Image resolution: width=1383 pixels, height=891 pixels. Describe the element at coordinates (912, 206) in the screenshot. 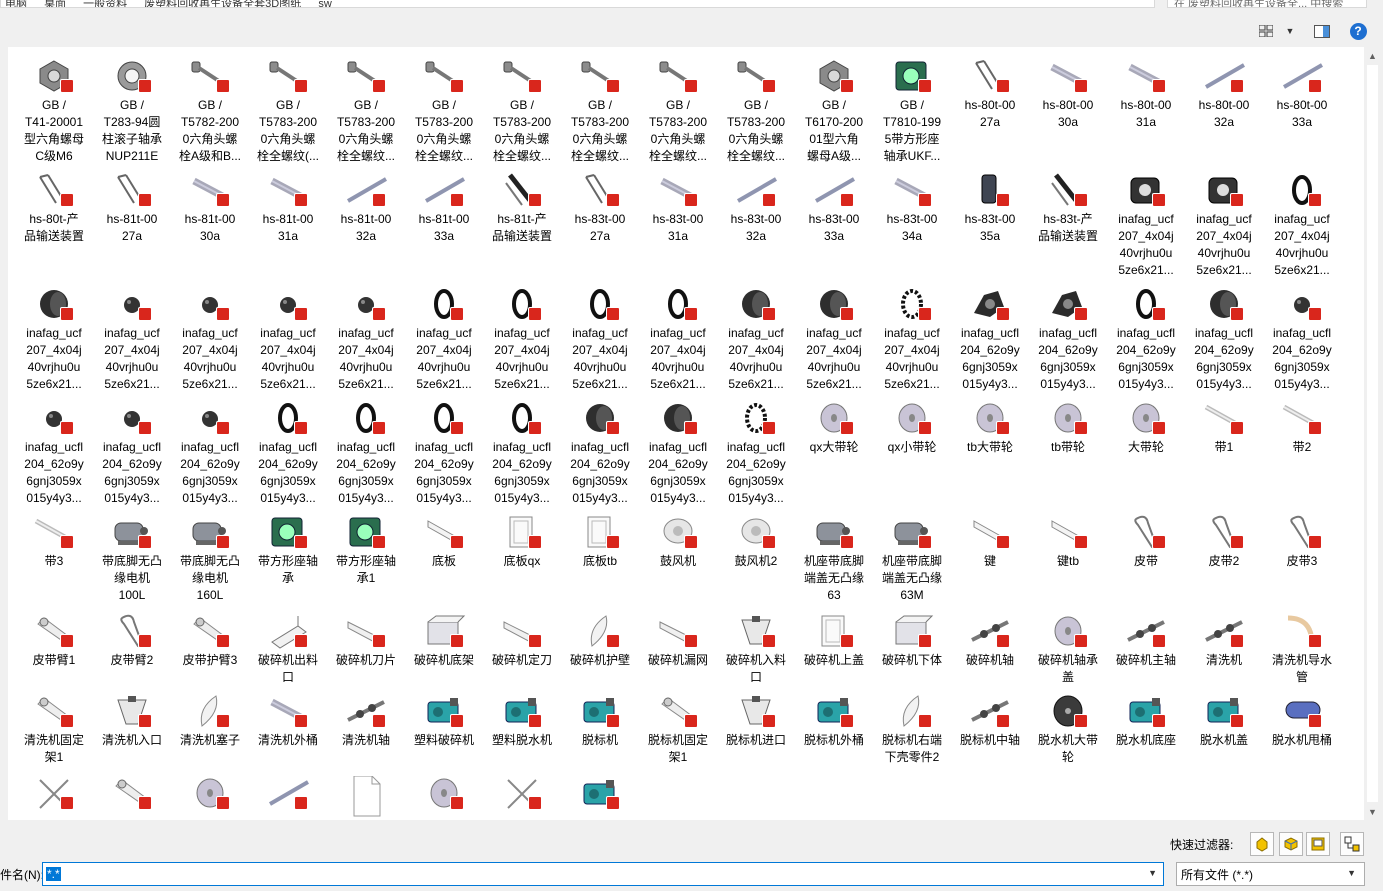

I see `file-item: hs-83t-00 34a` at that location.